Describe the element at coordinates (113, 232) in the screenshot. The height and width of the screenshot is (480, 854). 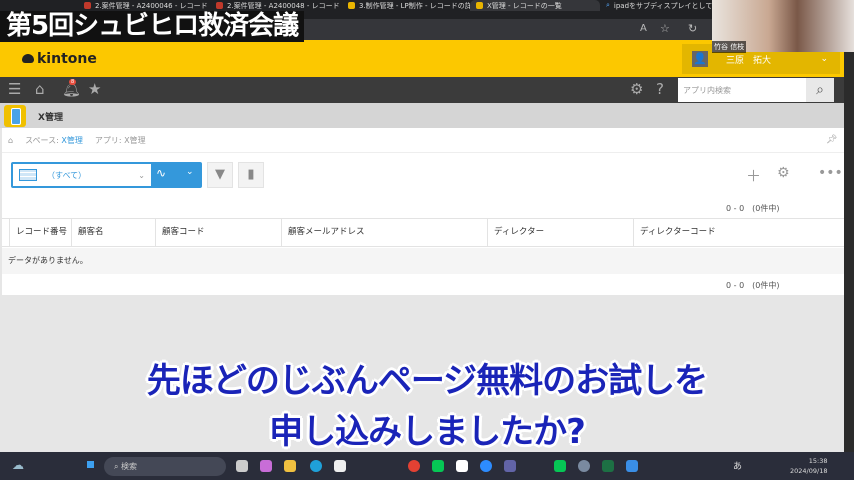
I see `column-header: 顧客名` at that location.